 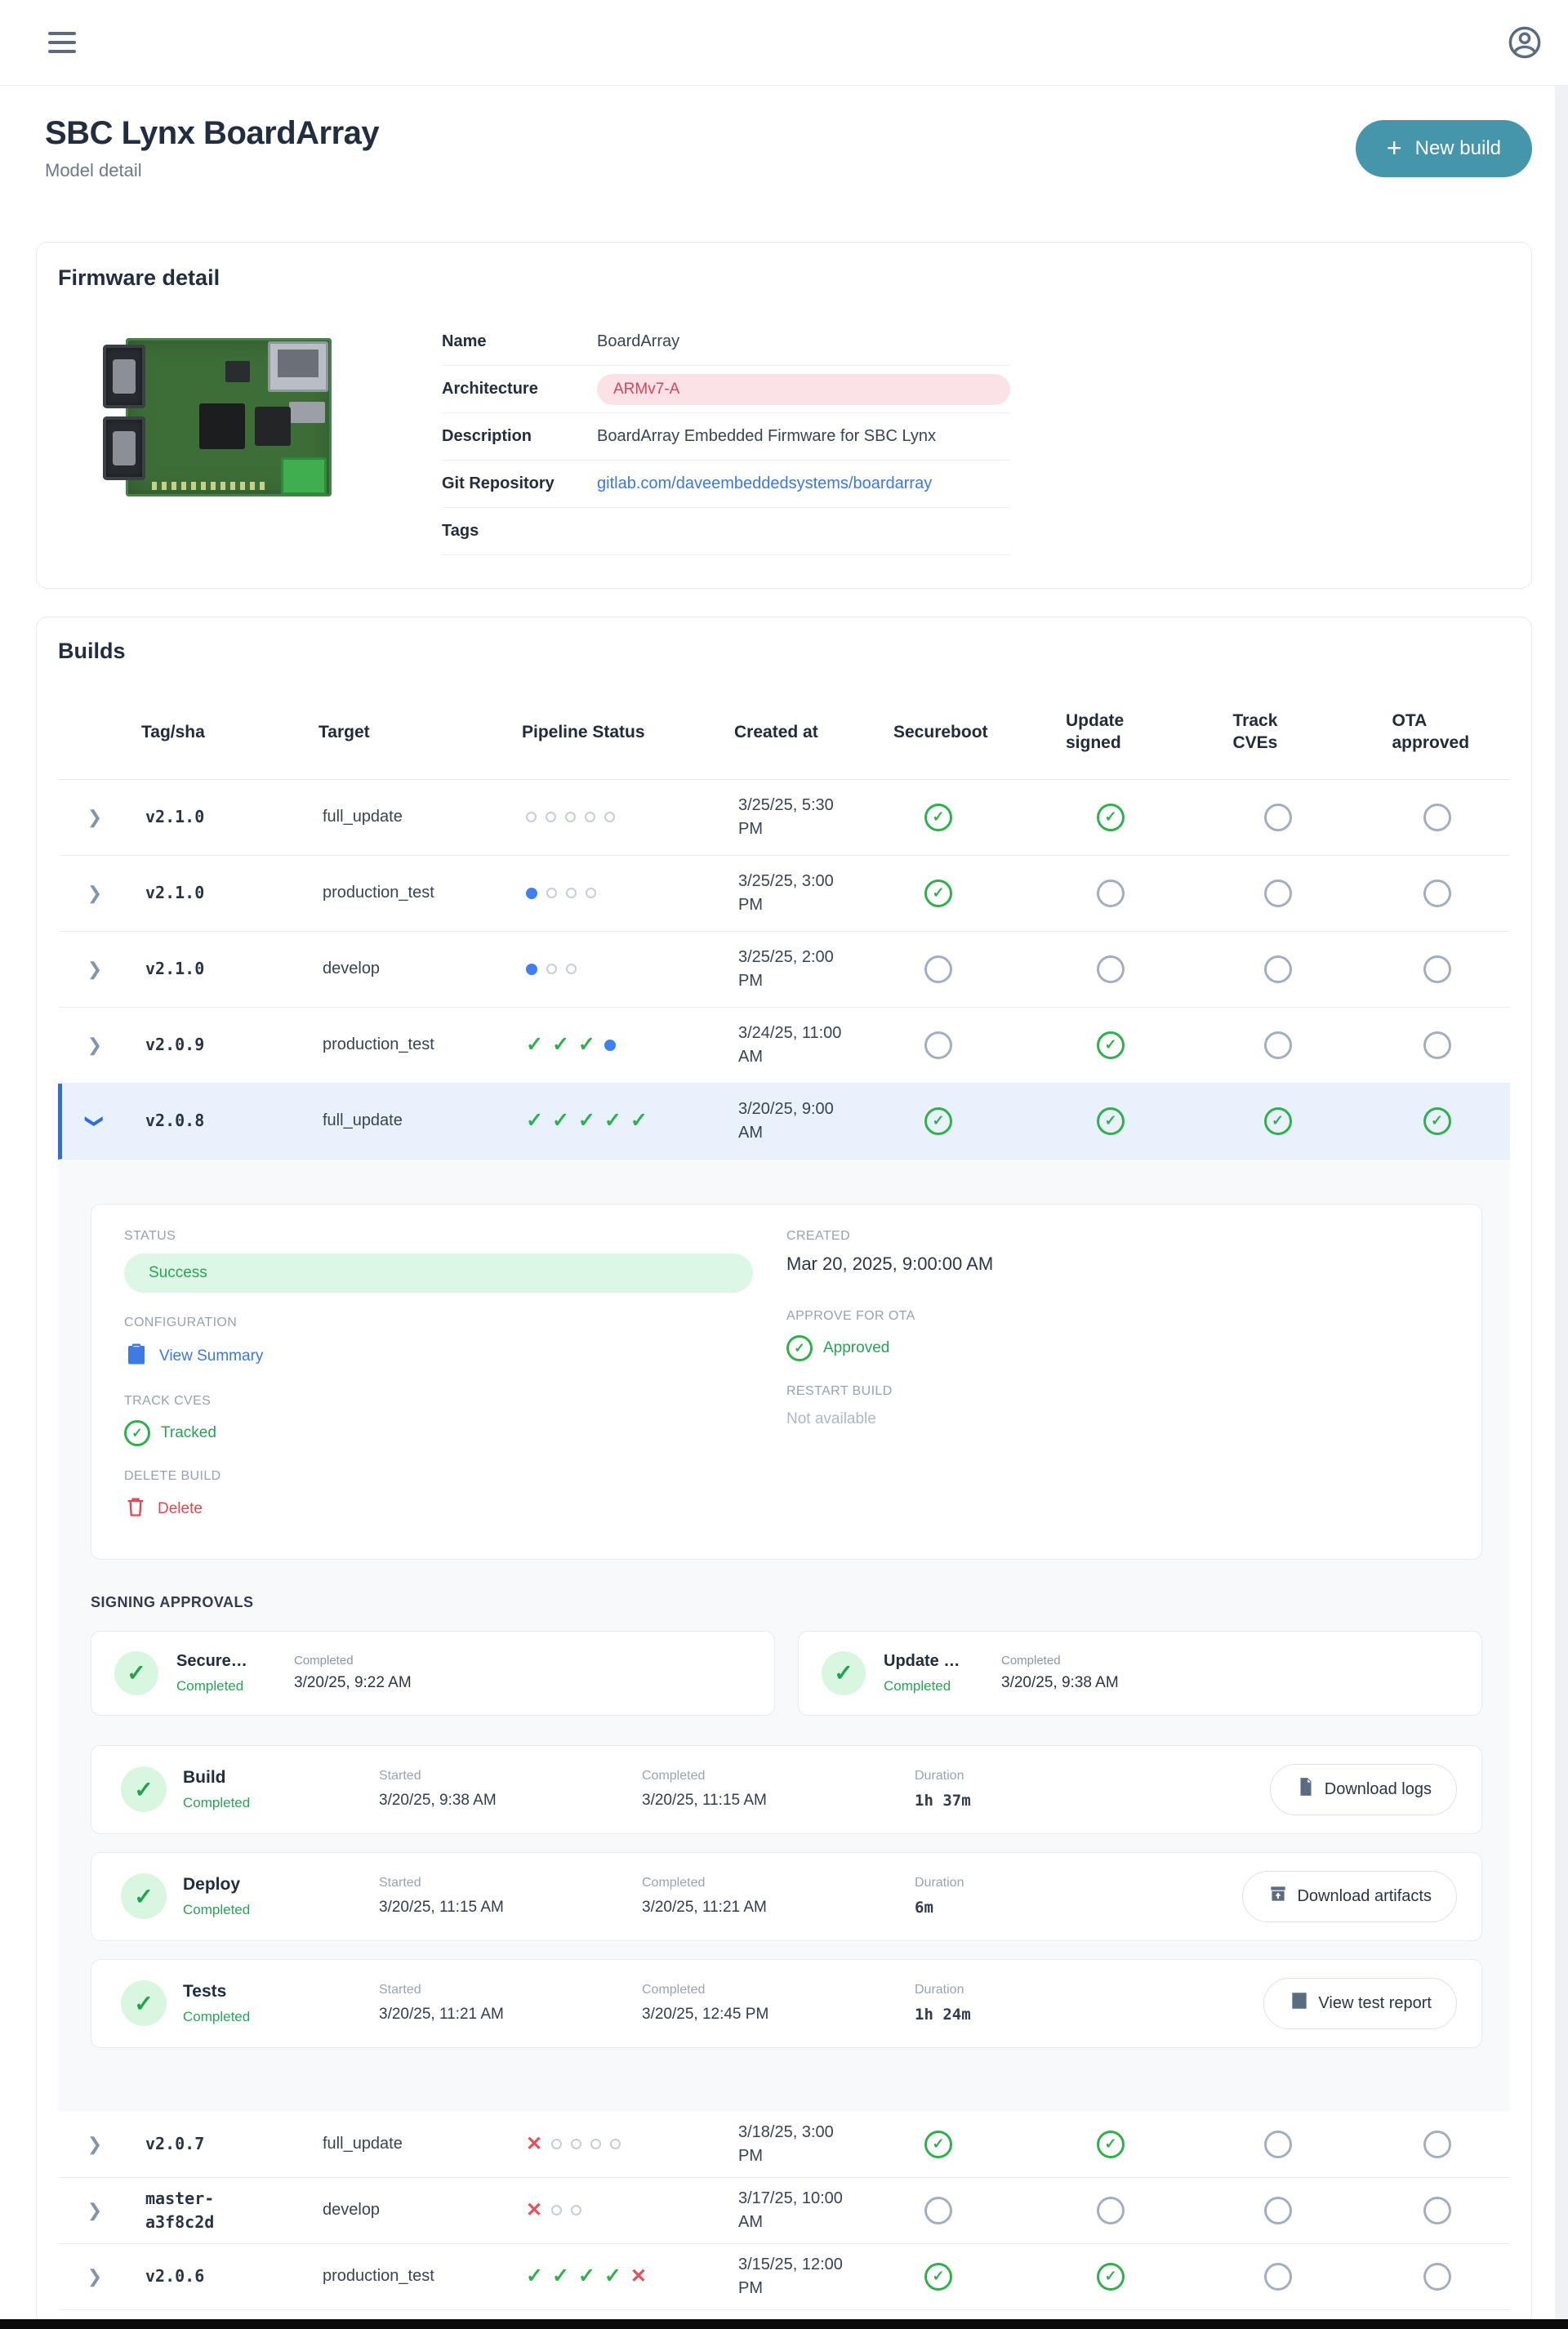 What do you see at coordinates (205, 1991) in the screenshot?
I see `stage-name: Tests` at bounding box center [205, 1991].